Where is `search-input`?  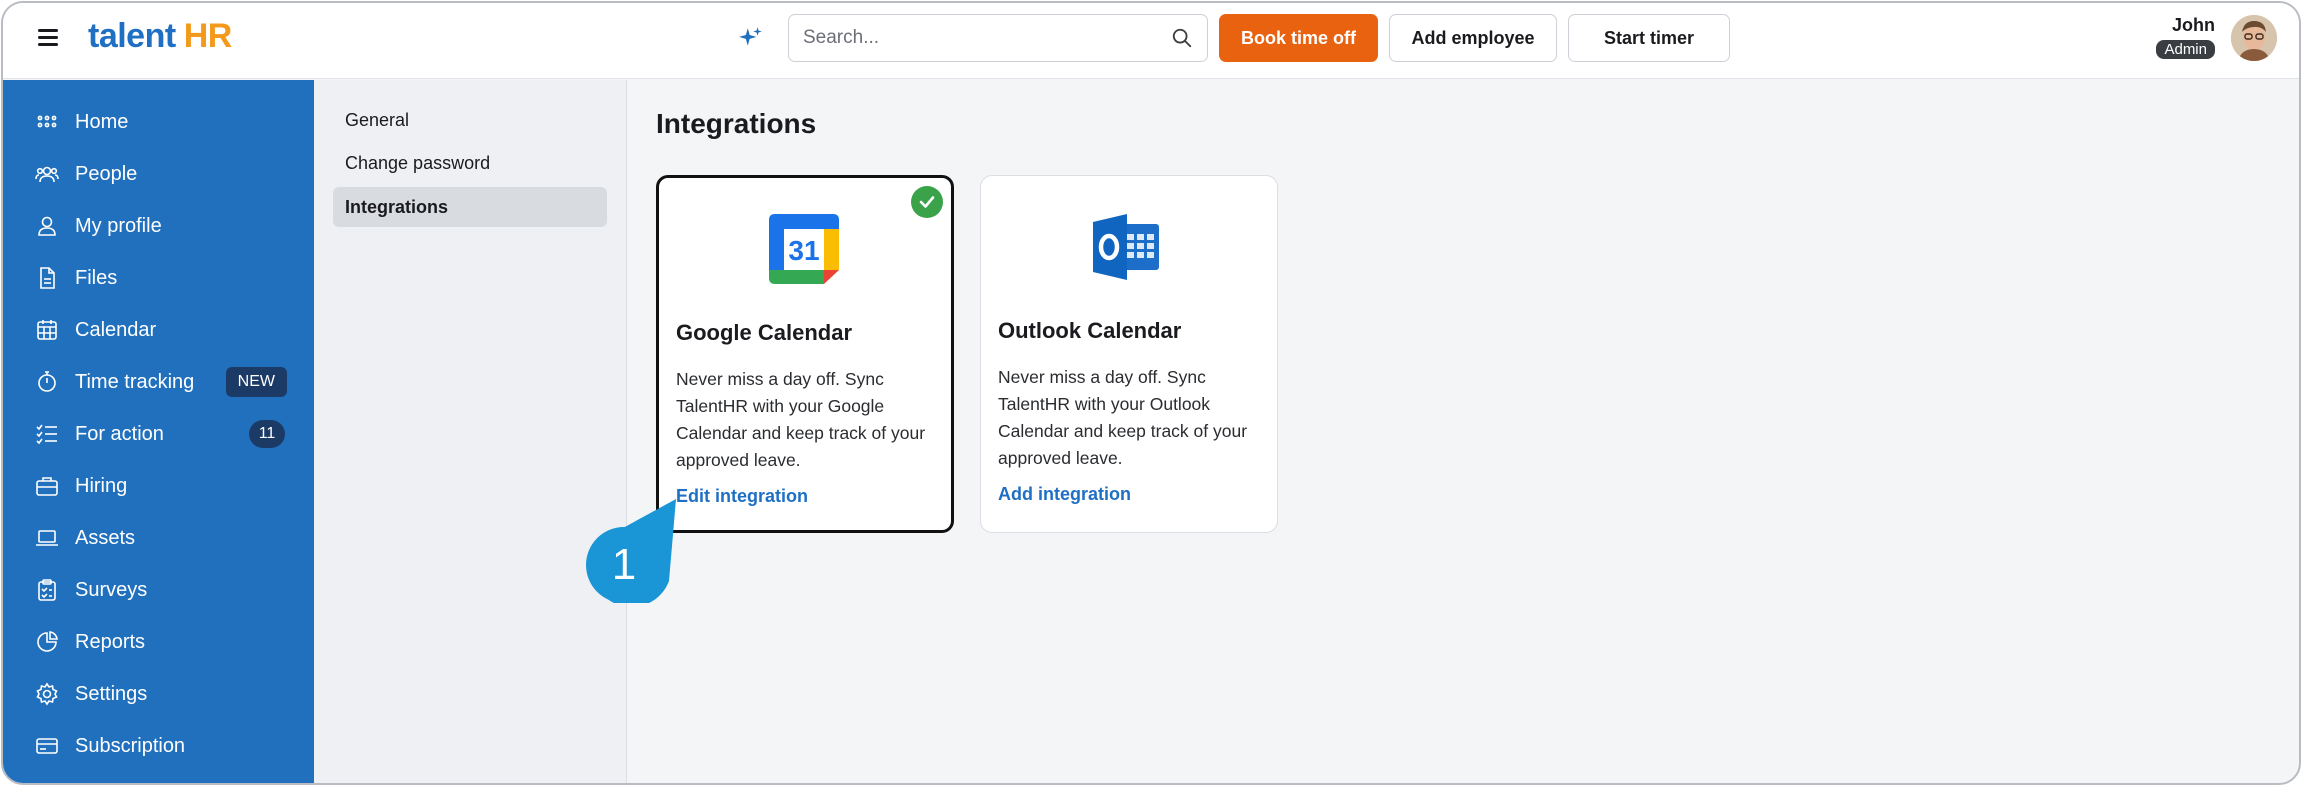 search-input is located at coordinates (987, 38).